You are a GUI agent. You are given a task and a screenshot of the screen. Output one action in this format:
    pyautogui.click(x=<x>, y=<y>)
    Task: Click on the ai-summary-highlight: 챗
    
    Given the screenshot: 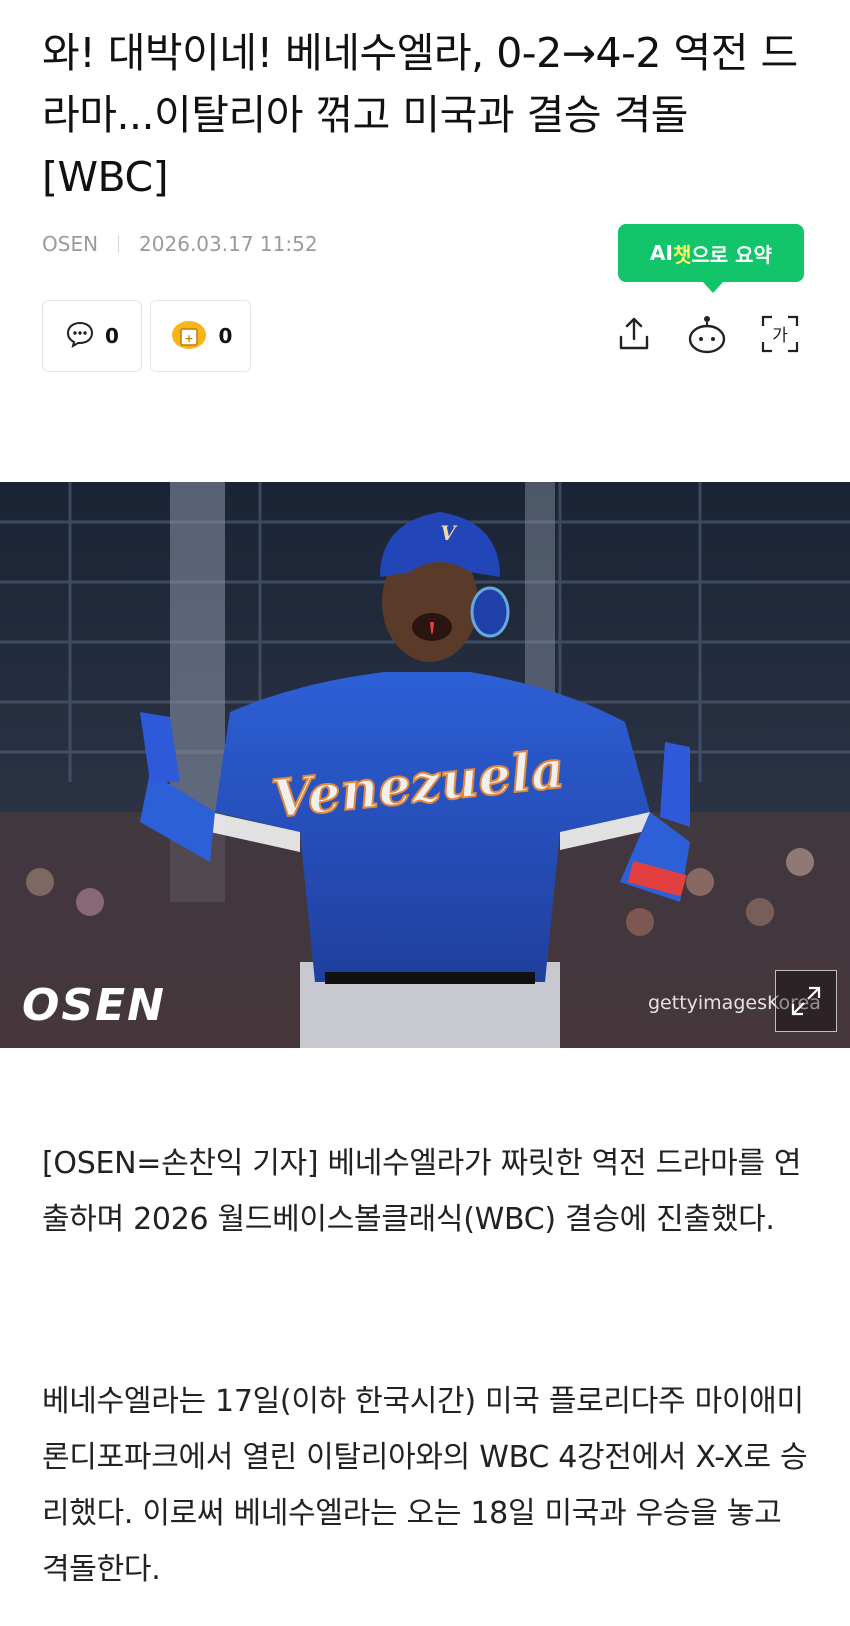 What is the action you would take?
    pyautogui.click(x=682, y=254)
    